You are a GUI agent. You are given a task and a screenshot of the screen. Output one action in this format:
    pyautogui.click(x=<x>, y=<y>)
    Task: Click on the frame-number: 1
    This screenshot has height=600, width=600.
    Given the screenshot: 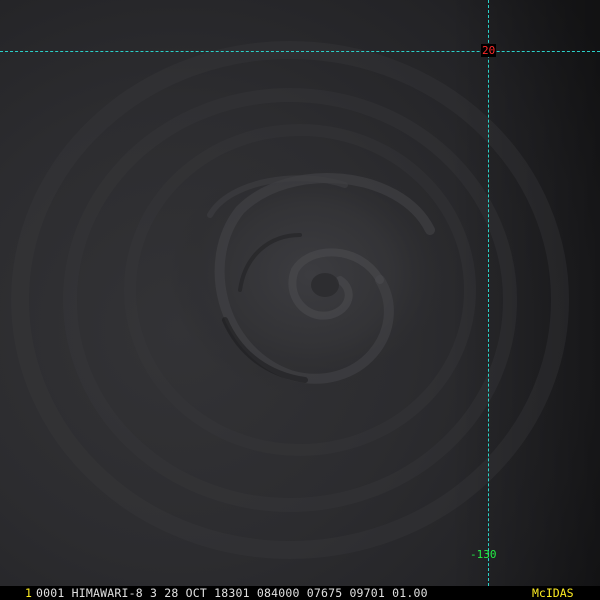 What is the action you would take?
    pyautogui.click(x=28, y=593)
    